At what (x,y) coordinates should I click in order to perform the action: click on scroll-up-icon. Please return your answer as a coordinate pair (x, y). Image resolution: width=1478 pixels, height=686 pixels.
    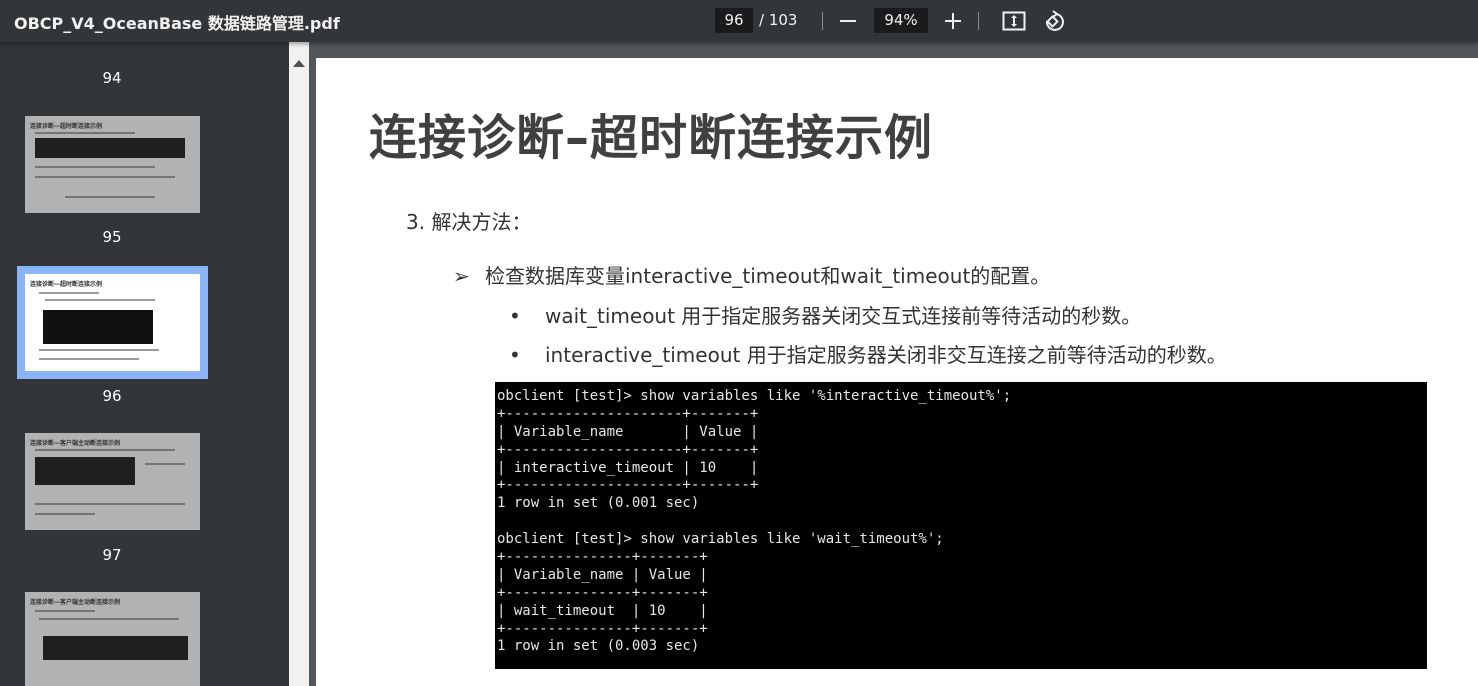
    Looking at the image, I should click on (299, 63).